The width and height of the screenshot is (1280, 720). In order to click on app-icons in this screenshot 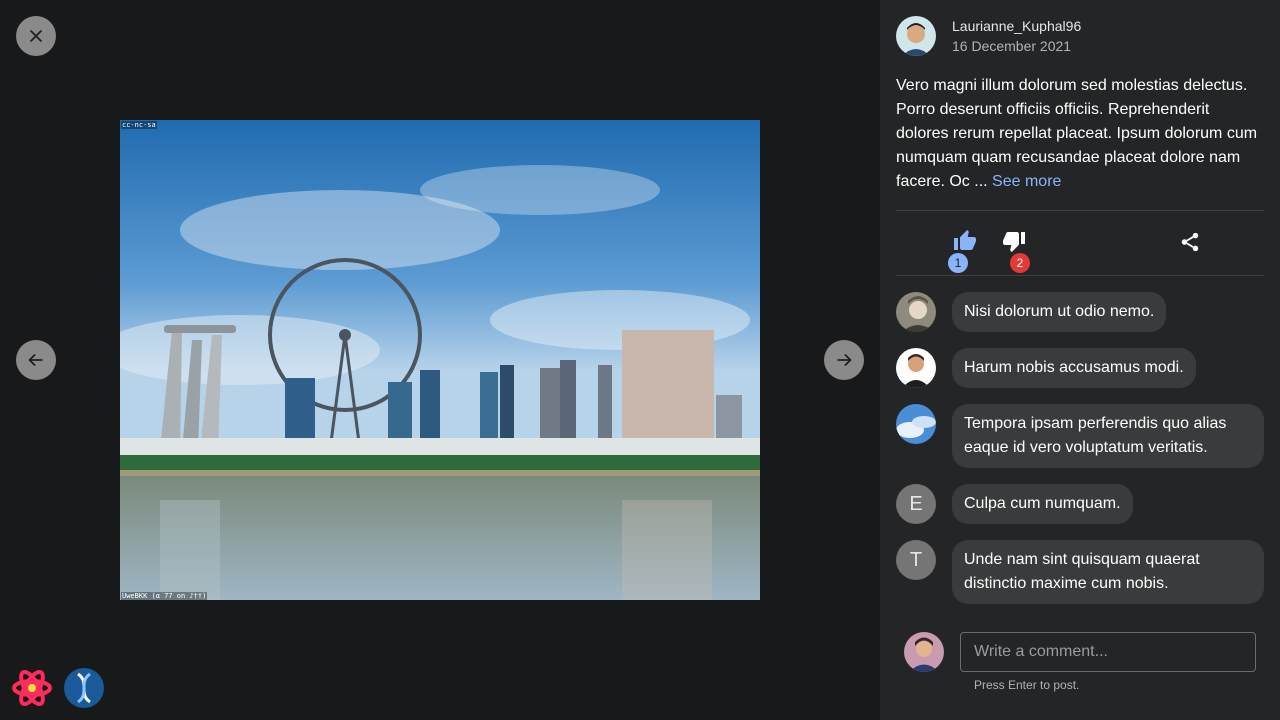, I will do `click(58, 688)`.